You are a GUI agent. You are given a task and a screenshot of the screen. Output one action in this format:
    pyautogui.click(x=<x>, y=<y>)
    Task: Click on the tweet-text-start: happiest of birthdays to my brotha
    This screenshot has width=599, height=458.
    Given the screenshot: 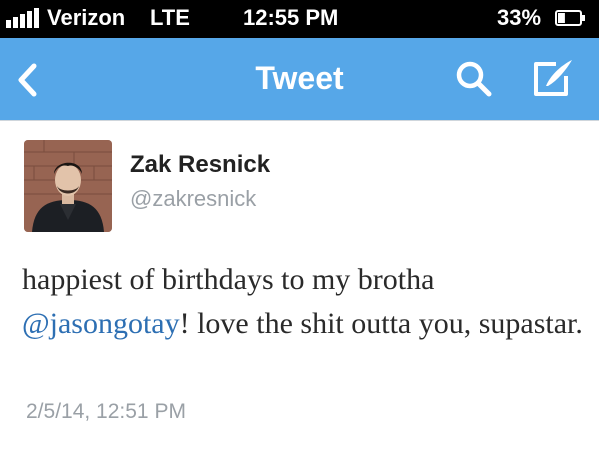 What is the action you would take?
    pyautogui.click(x=228, y=279)
    